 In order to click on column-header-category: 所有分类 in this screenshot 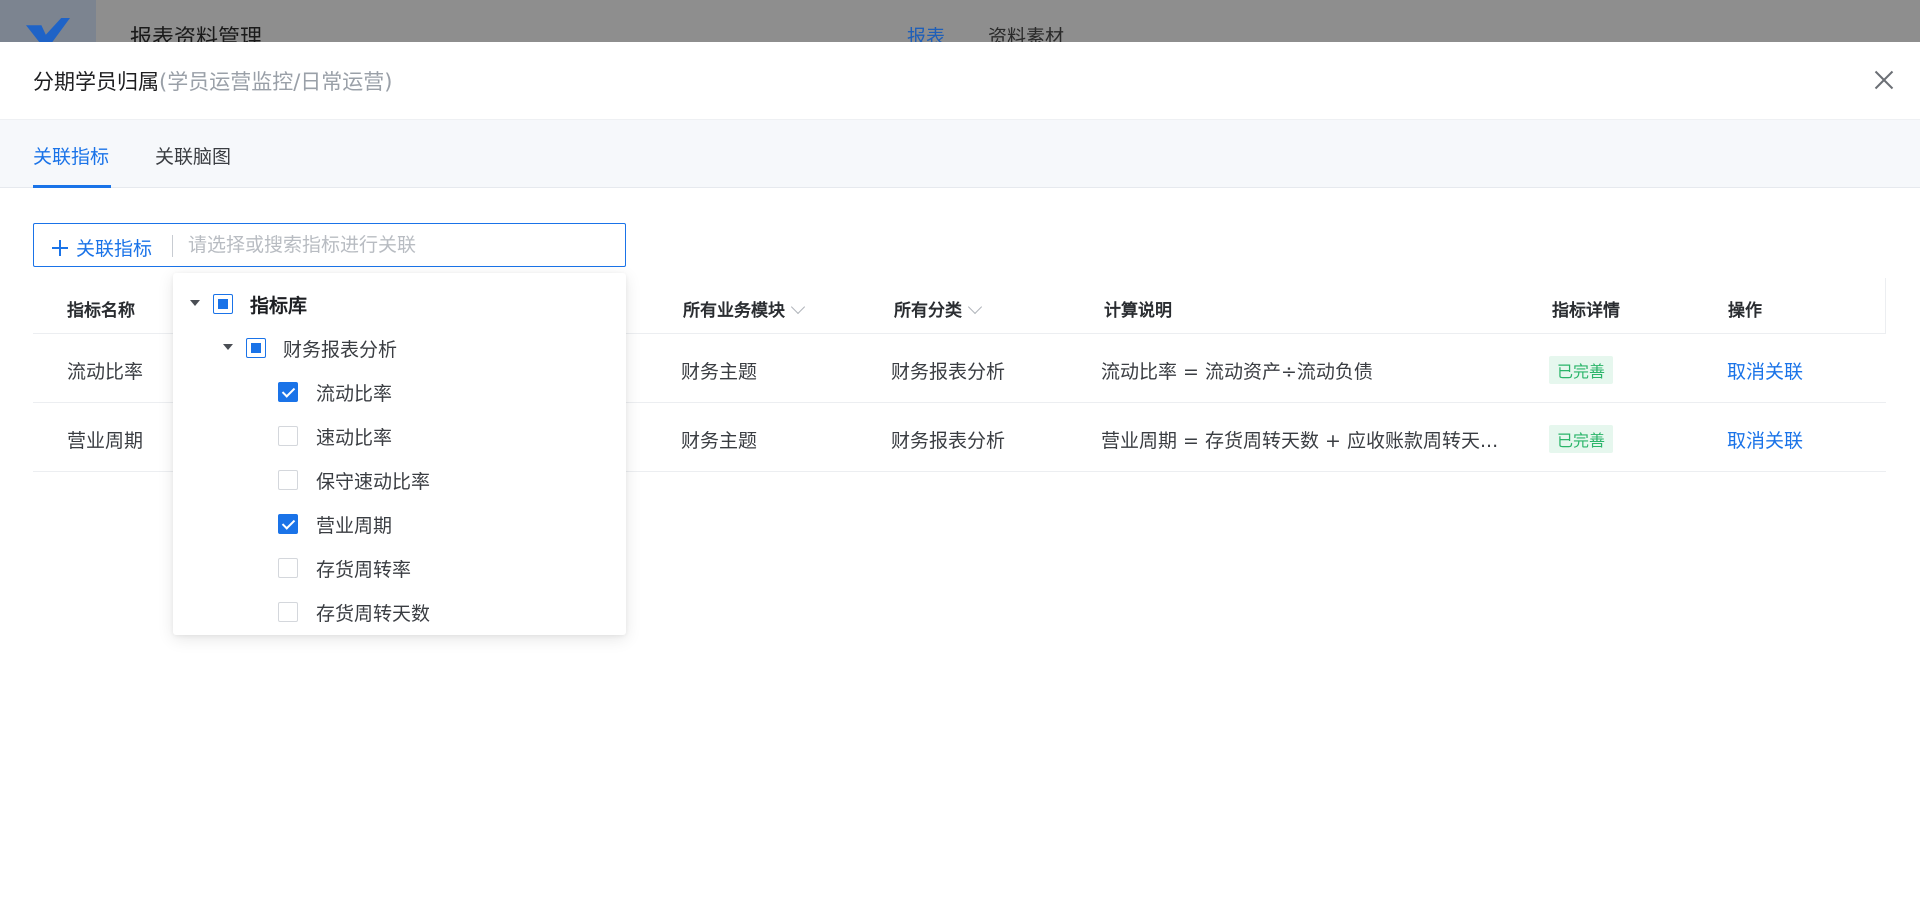, I will do `click(938, 308)`.